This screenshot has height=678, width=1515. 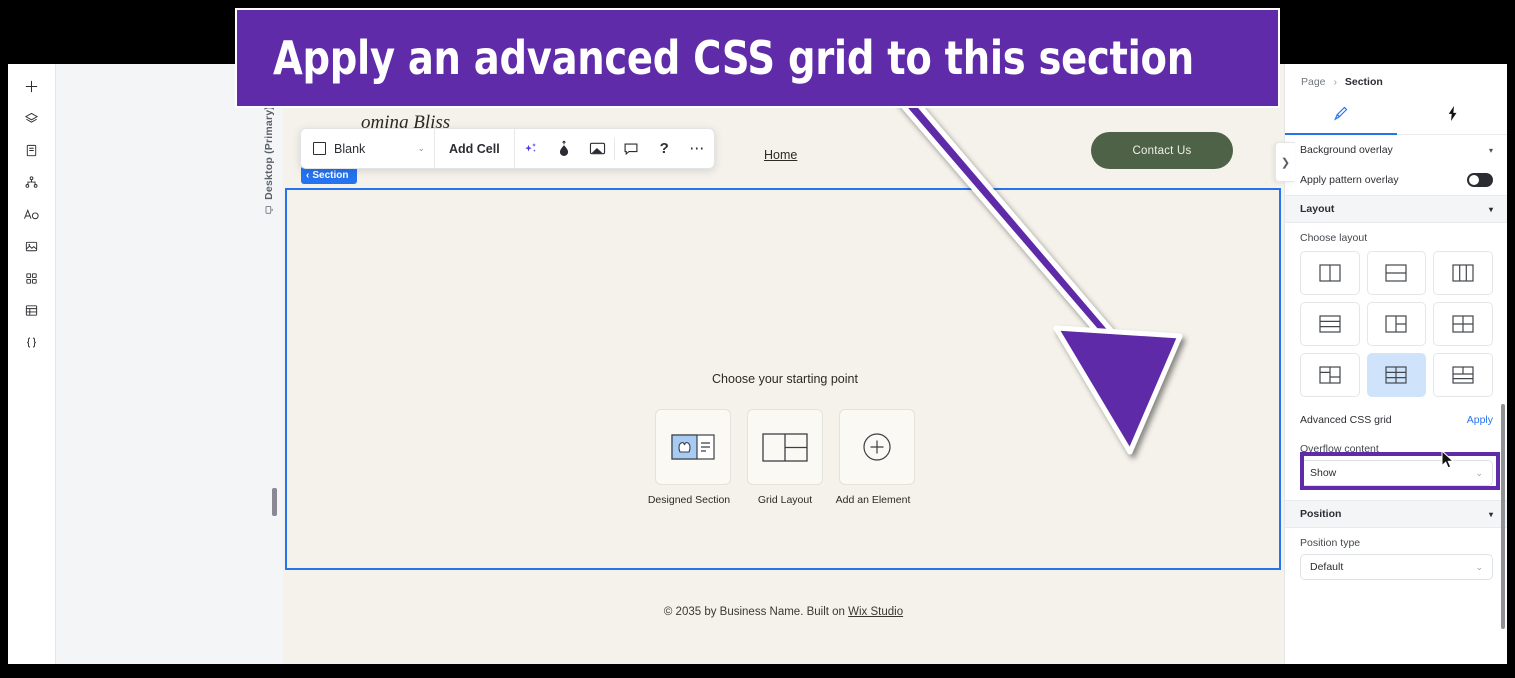 I want to click on contact-us-button: Contact Us, so click(x=1162, y=150).